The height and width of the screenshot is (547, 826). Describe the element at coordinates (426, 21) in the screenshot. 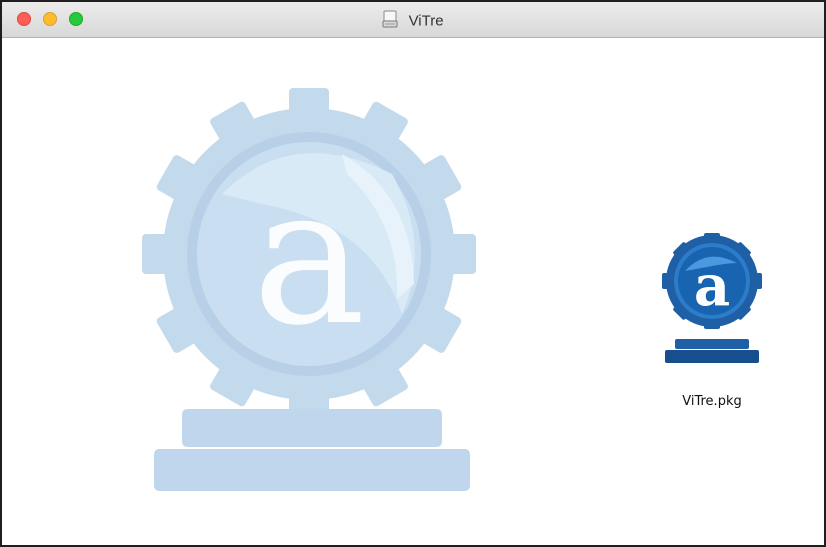

I see `window-title-text: ViTre` at that location.